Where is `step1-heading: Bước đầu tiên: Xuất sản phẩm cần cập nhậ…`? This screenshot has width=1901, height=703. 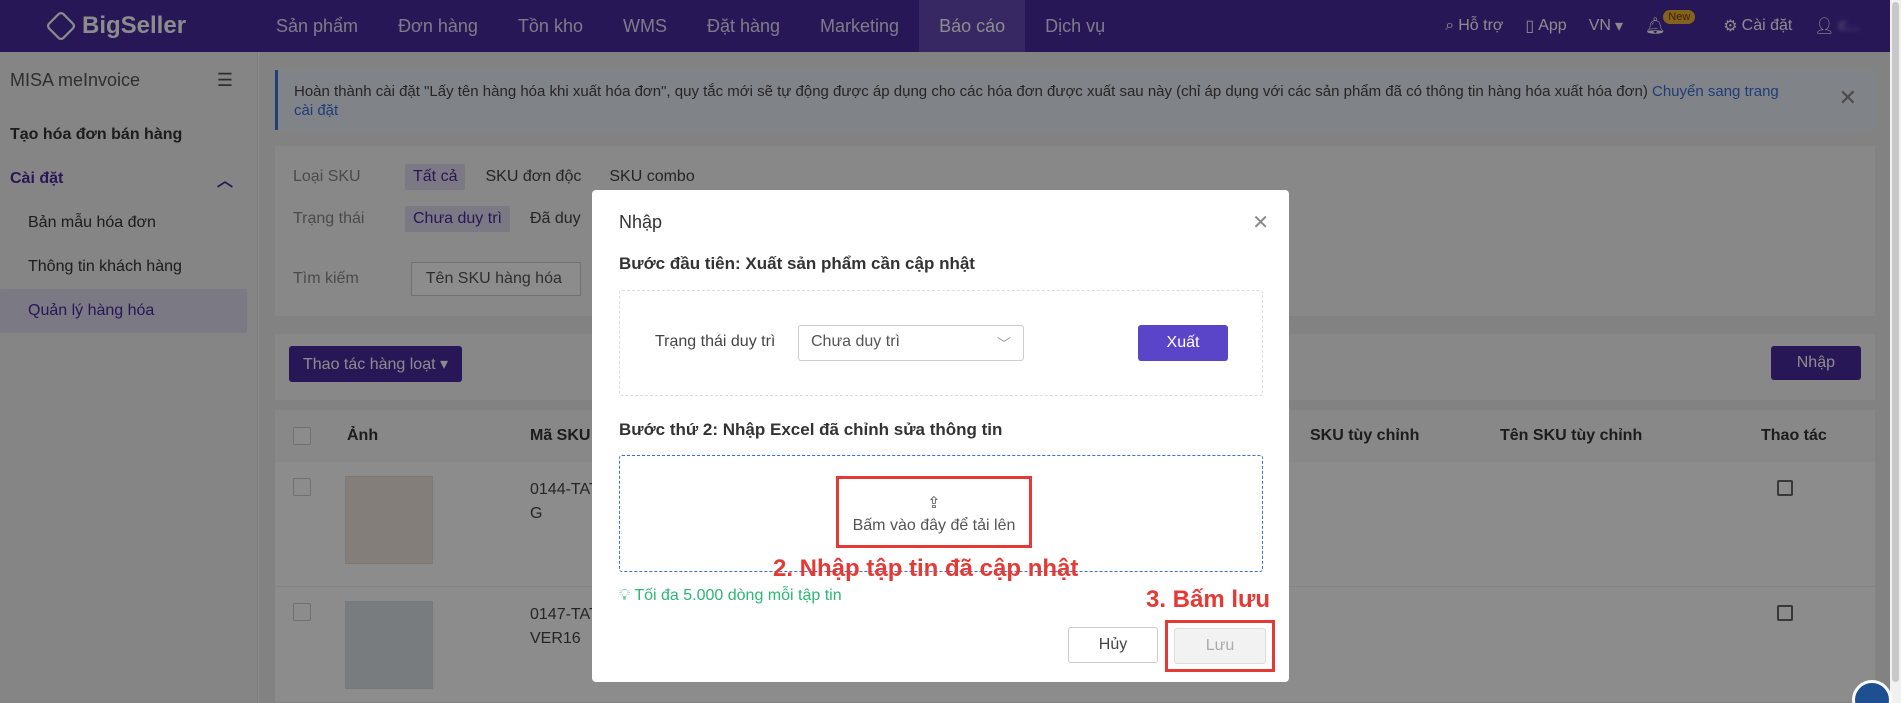
step1-heading: Bước đầu tiên: Xuất sản phẩm cần cập nhậ… is located at coordinates (797, 263).